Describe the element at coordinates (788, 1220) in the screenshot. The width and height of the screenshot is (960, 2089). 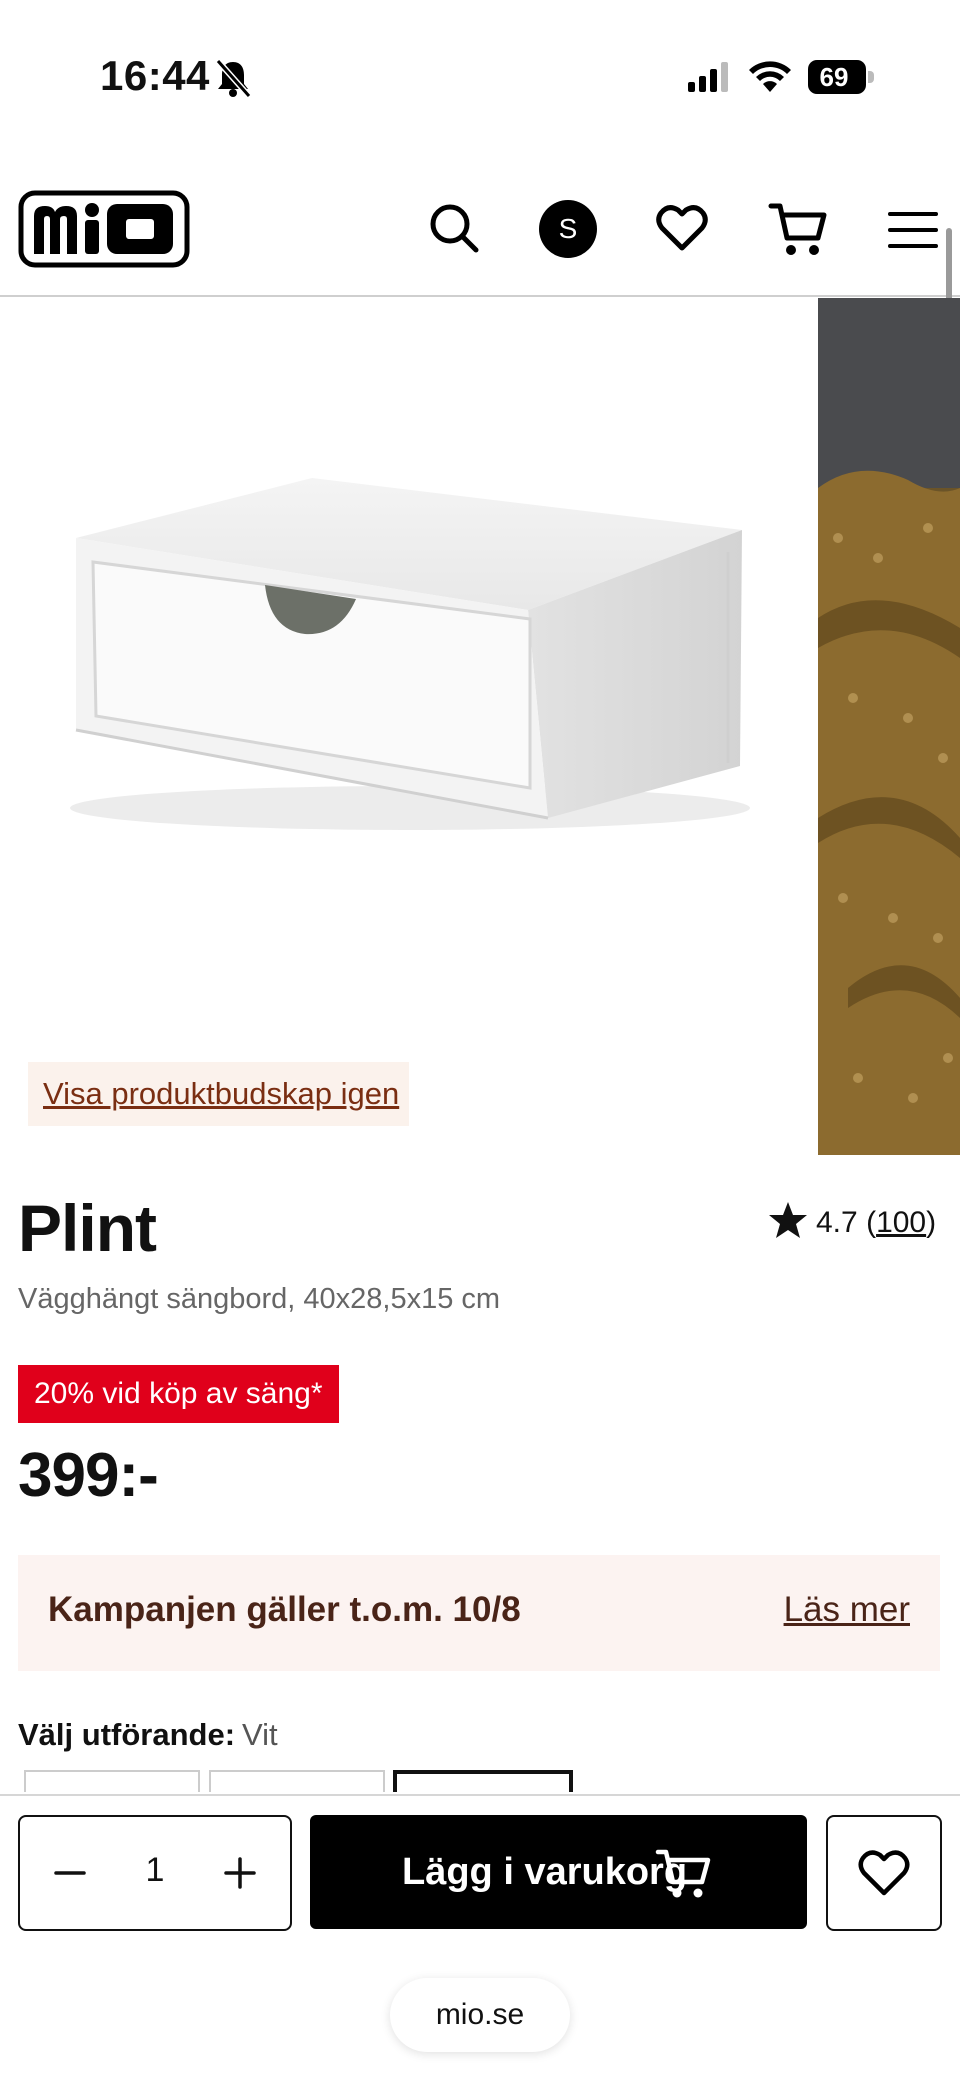
I see `star-icon` at that location.